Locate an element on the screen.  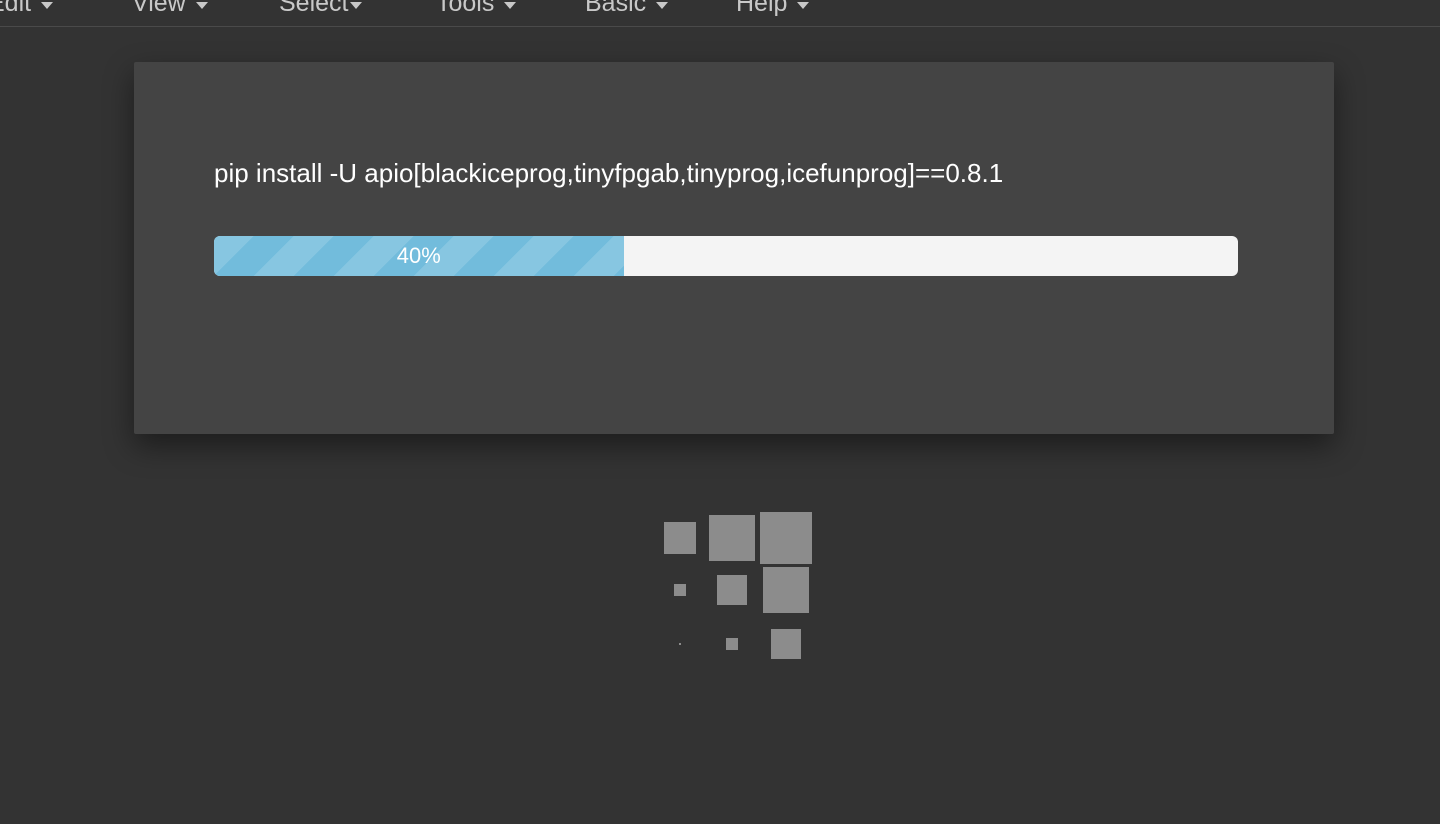
install-progress-bar: 40% is located at coordinates (726, 256).